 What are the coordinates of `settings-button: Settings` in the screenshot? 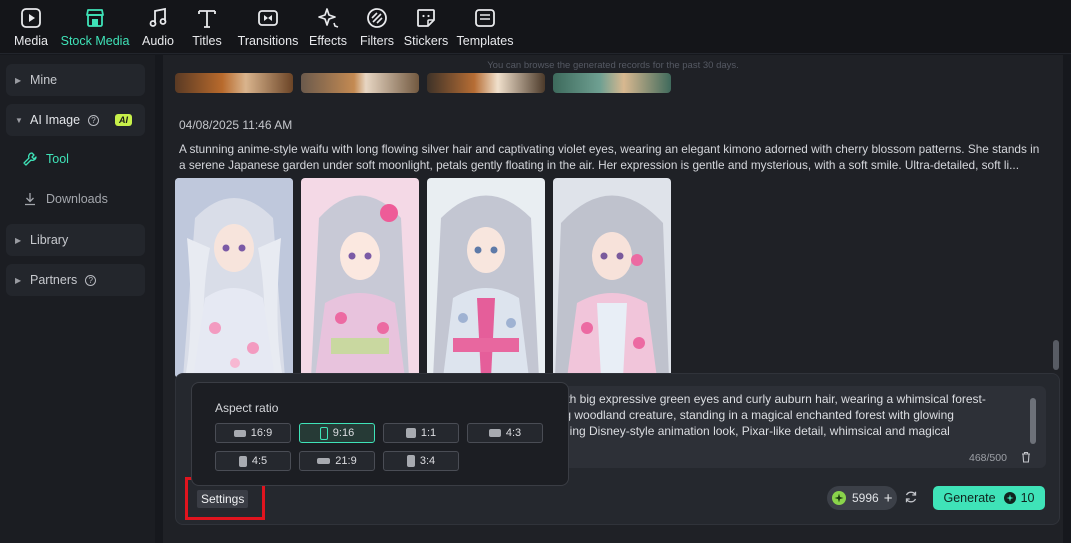 It's located at (223, 499).